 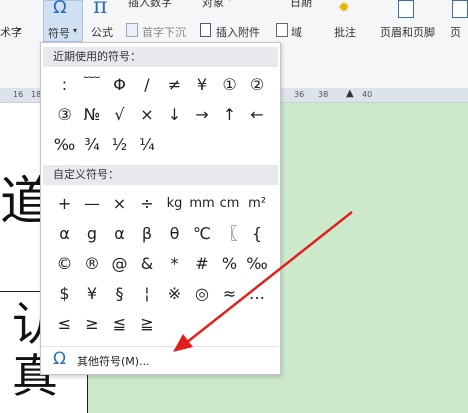 I want to click on symbol-cell: &, so click(x=147, y=264).